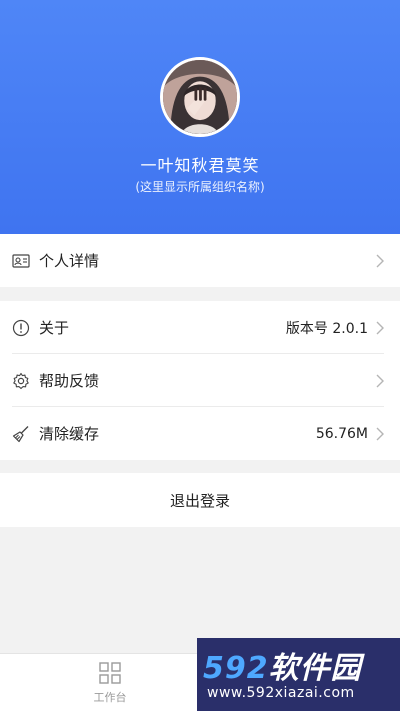 The width and height of the screenshot is (400, 711). Describe the element at coordinates (69, 261) in the screenshot. I see `personal-details-label: 个人详情` at that location.